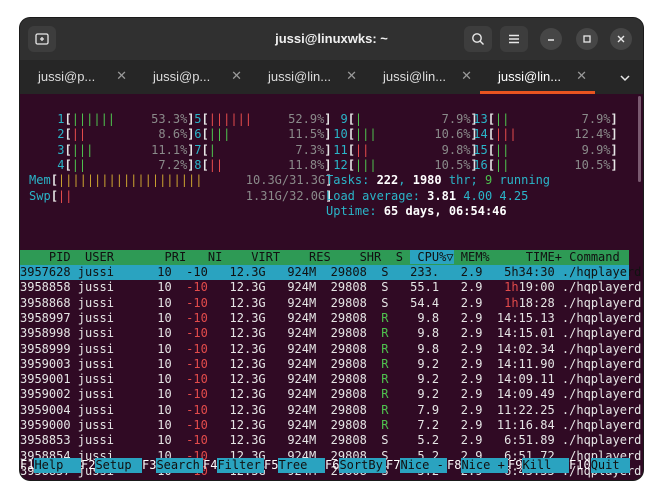  I want to click on fkey-key: F5, so click(271, 465).